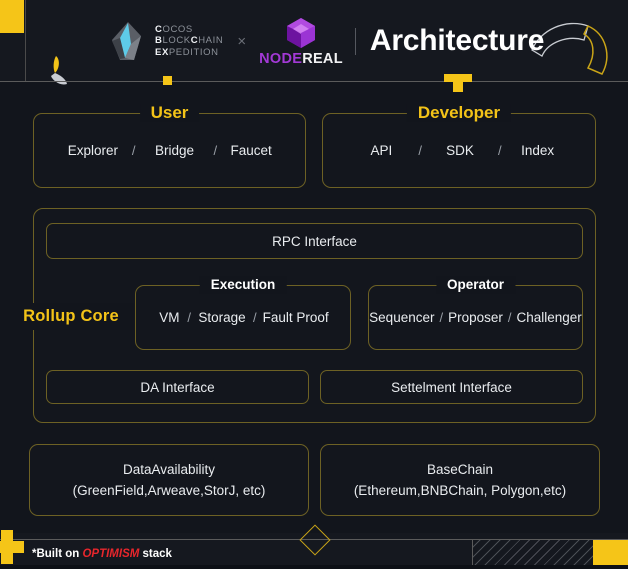  What do you see at coordinates (242, 41) in the screenshot?
I see `cross-symbol-icon: ×` at bounding box center [242, 41].